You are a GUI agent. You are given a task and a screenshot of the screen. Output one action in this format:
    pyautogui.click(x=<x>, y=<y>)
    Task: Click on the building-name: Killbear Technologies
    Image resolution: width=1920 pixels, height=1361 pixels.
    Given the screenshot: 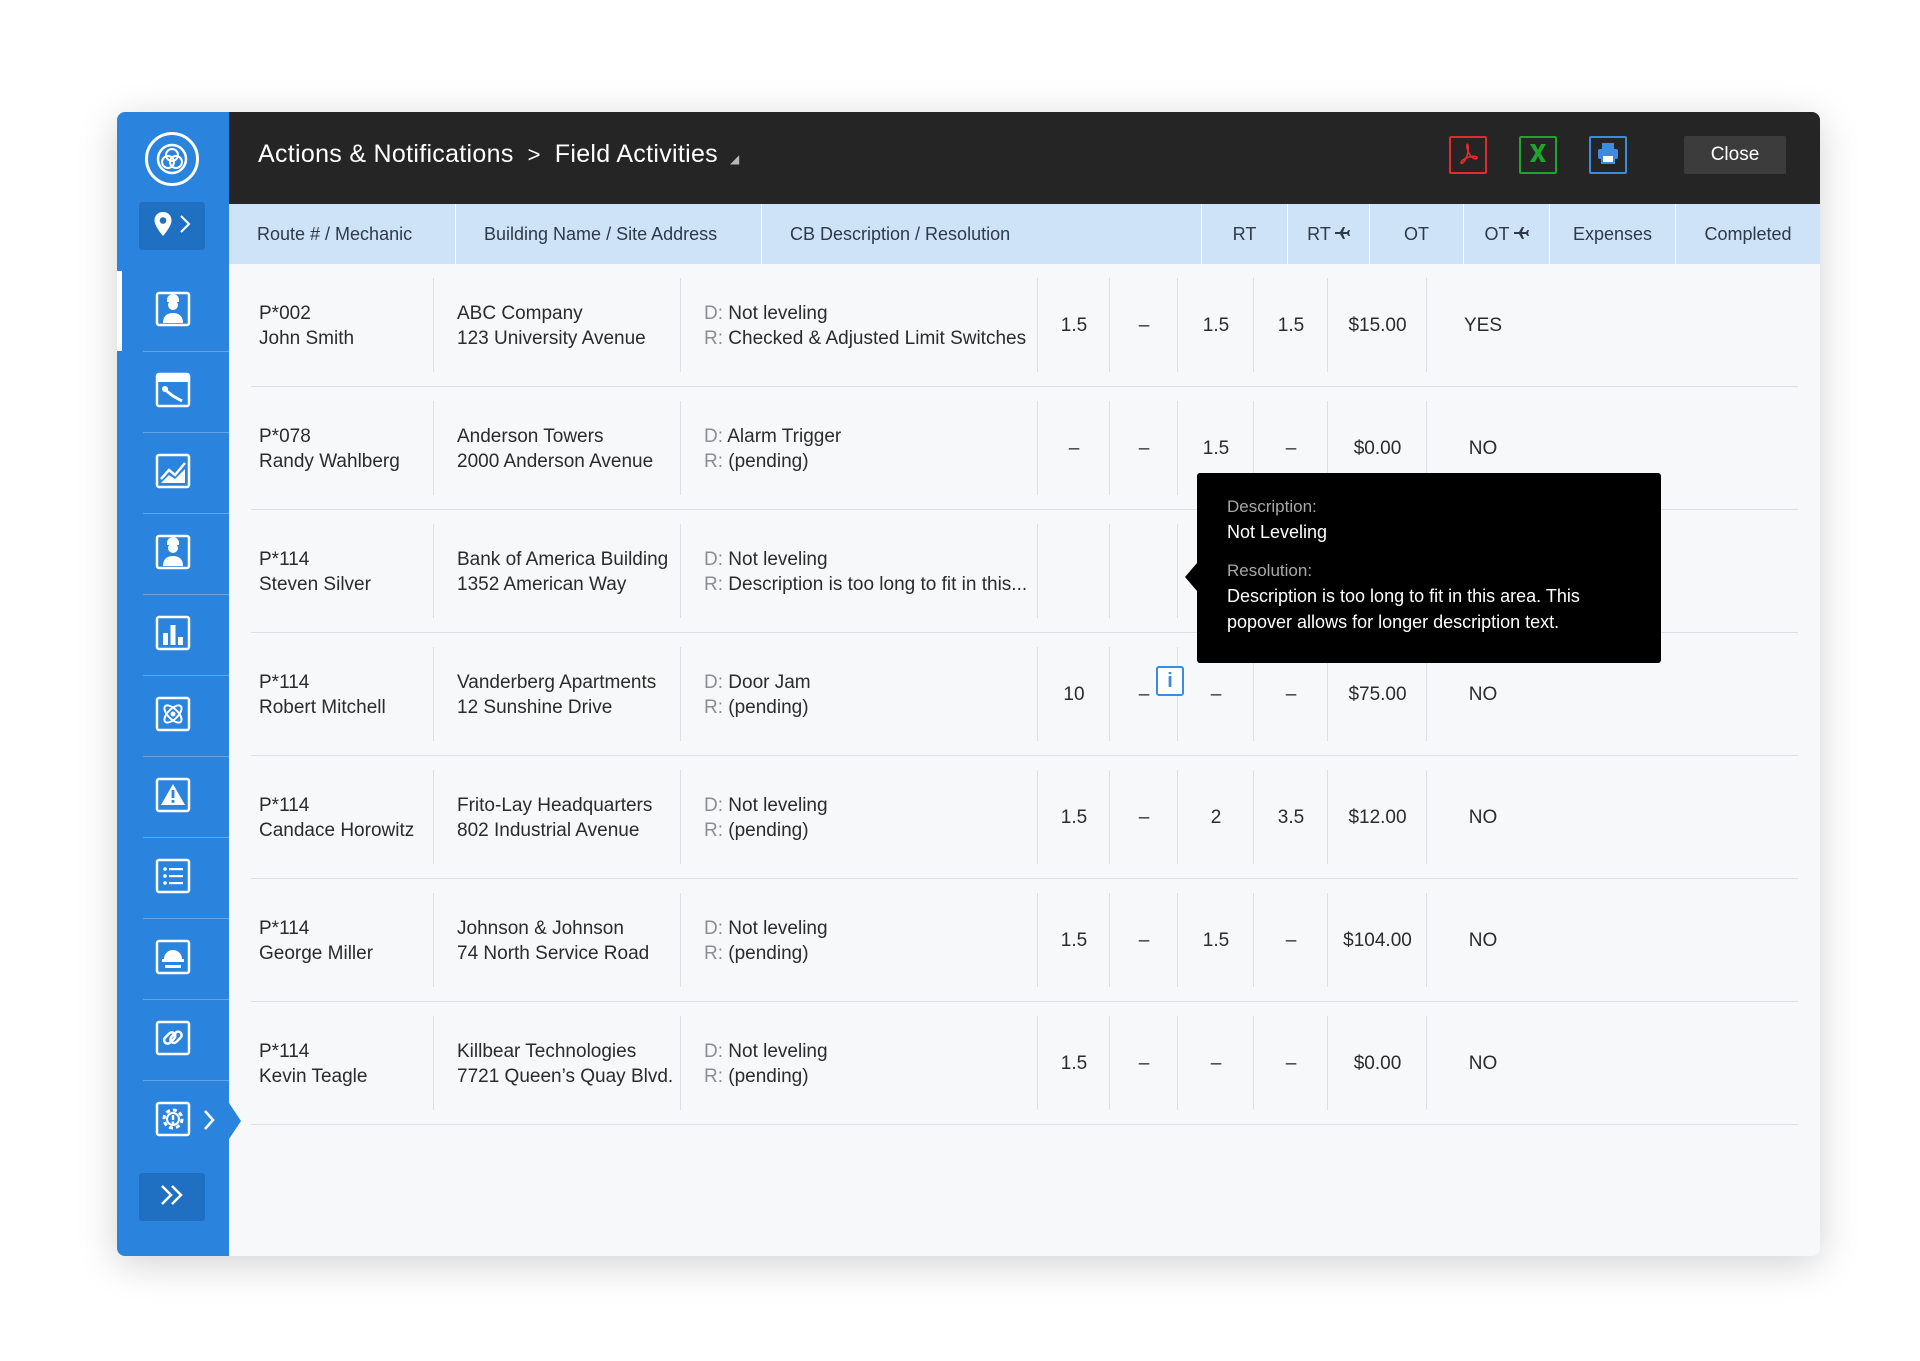 What is the action you would take?
    pyautogui.click(x=547, y=1051)
    